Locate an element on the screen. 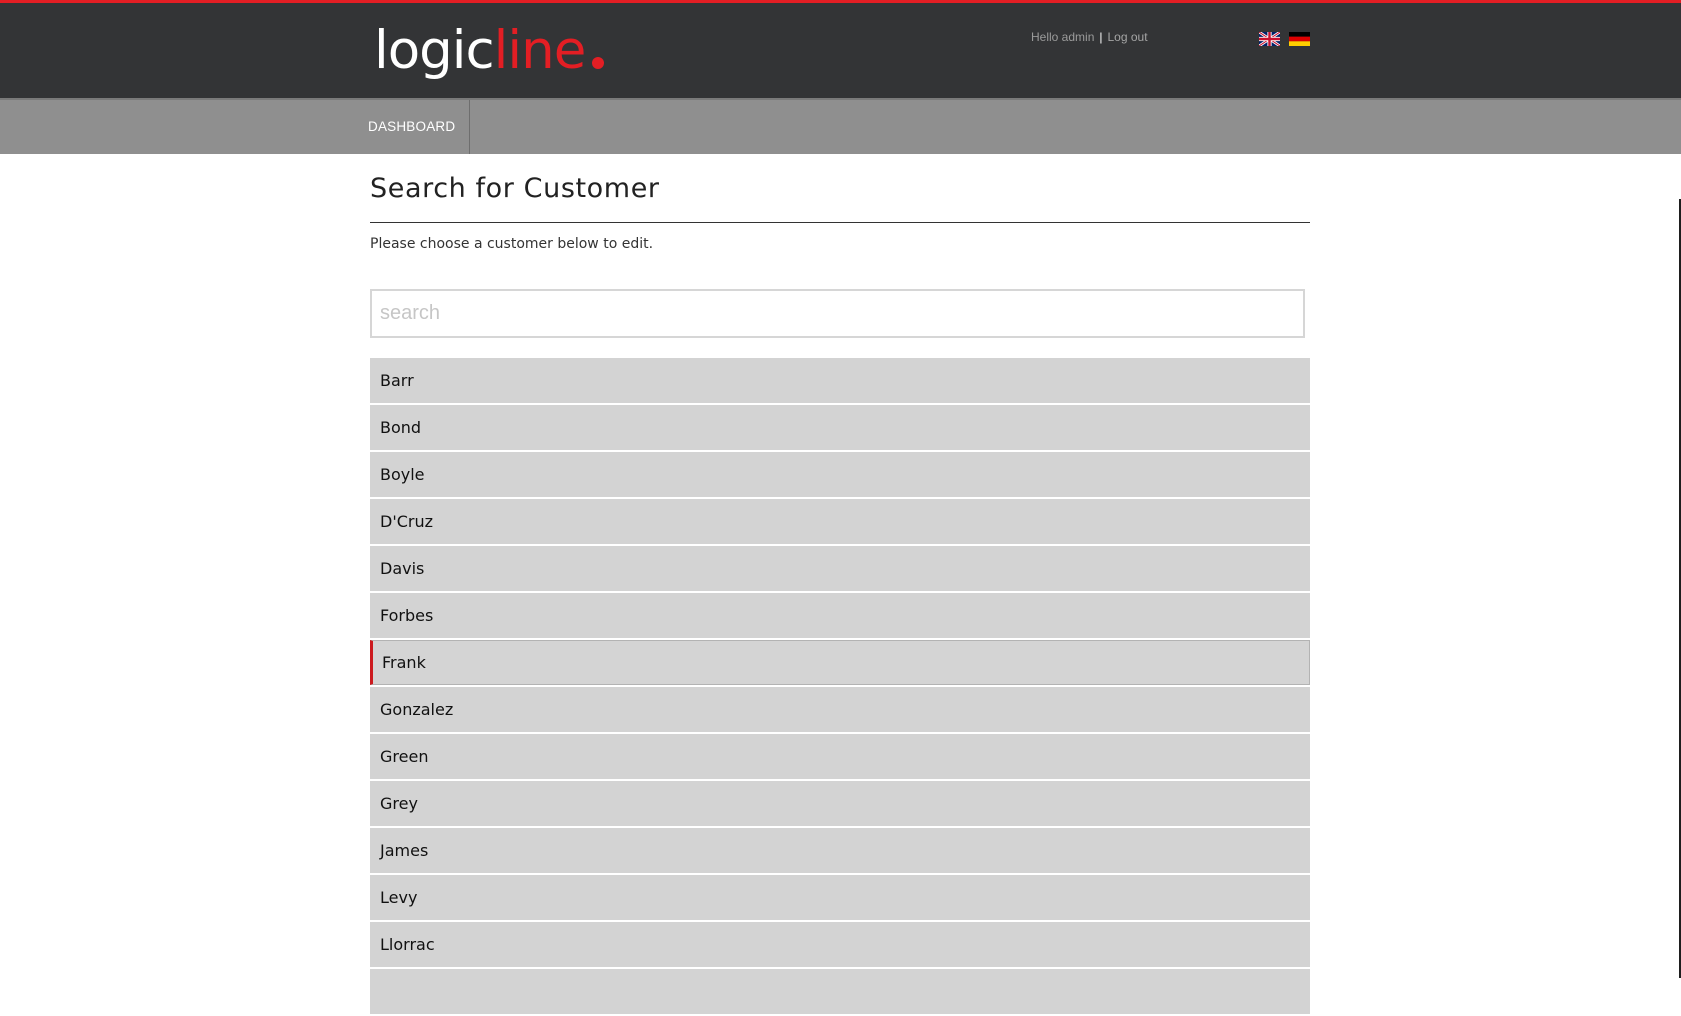 The width and height of the screenshot is (1681, 1016). intro-text: Please choose a customer below to edit. is located at coordinates (512, 244).